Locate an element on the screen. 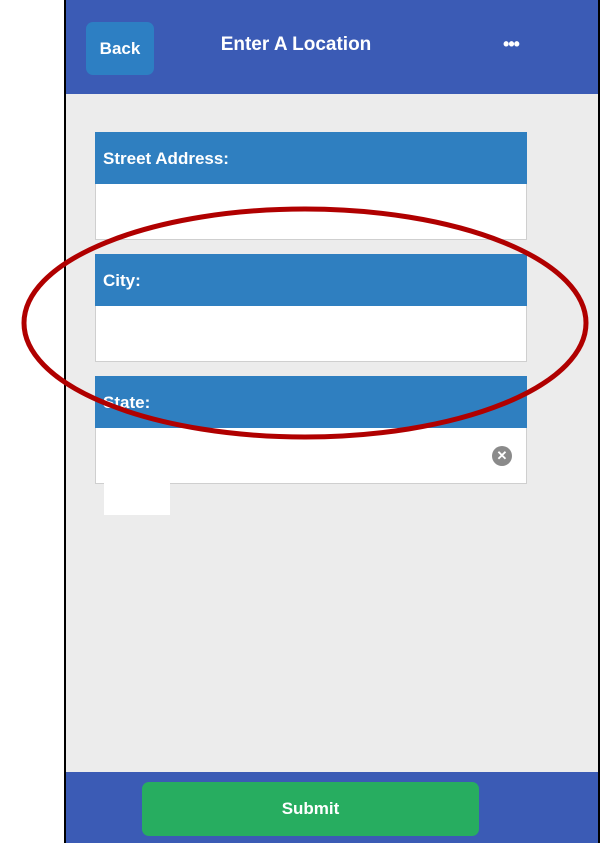 This screenshot has height=843, width=600. top-app-bar: Back Enter A Location ••• is located at coordinates (332, 47).